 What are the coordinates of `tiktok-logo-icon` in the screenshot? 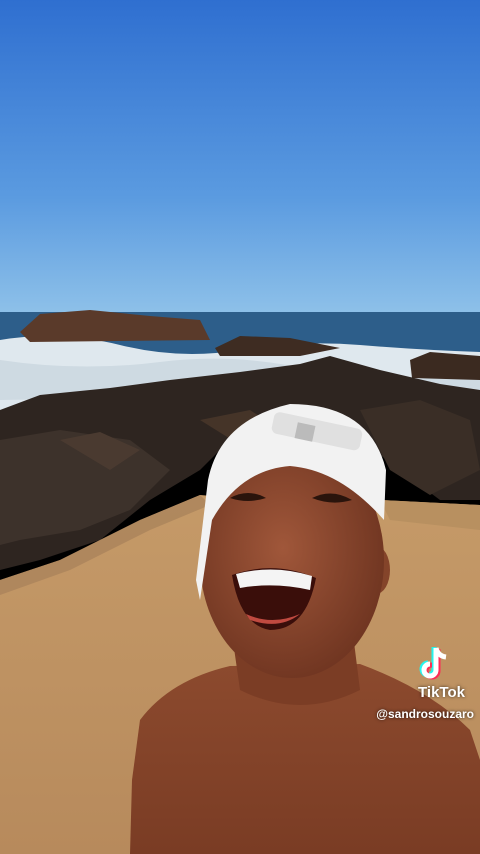 It's located at (433, 663).